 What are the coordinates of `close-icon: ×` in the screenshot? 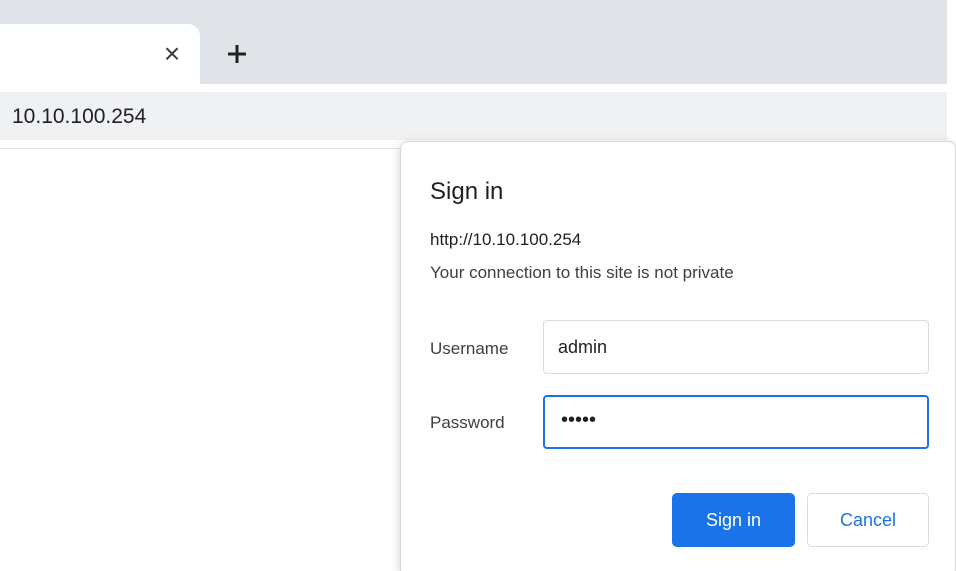 It's located at (172, 54).